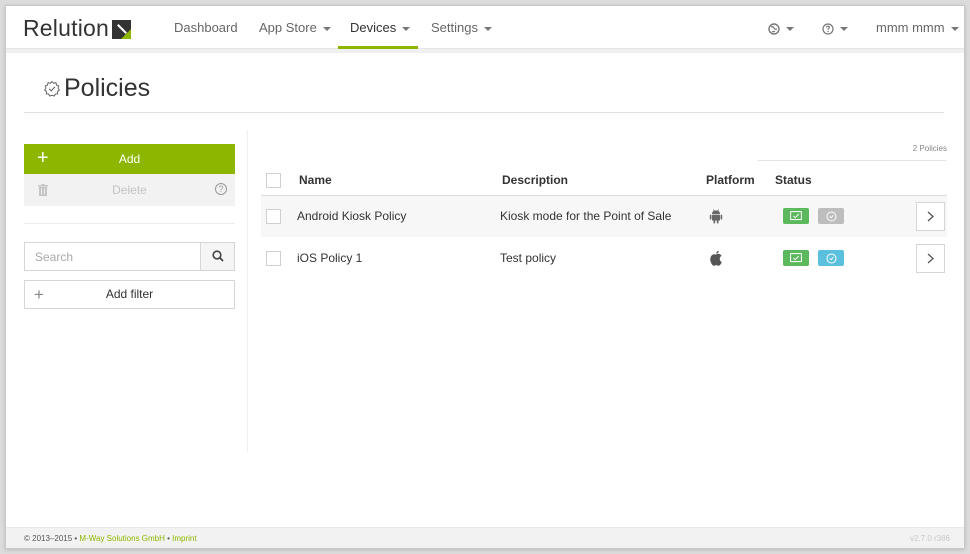 This screenshot has height=554, width=970. Describe the element at coordinates (528, 258) in the screenshot. I see `policy-description: Test policy` at that location.